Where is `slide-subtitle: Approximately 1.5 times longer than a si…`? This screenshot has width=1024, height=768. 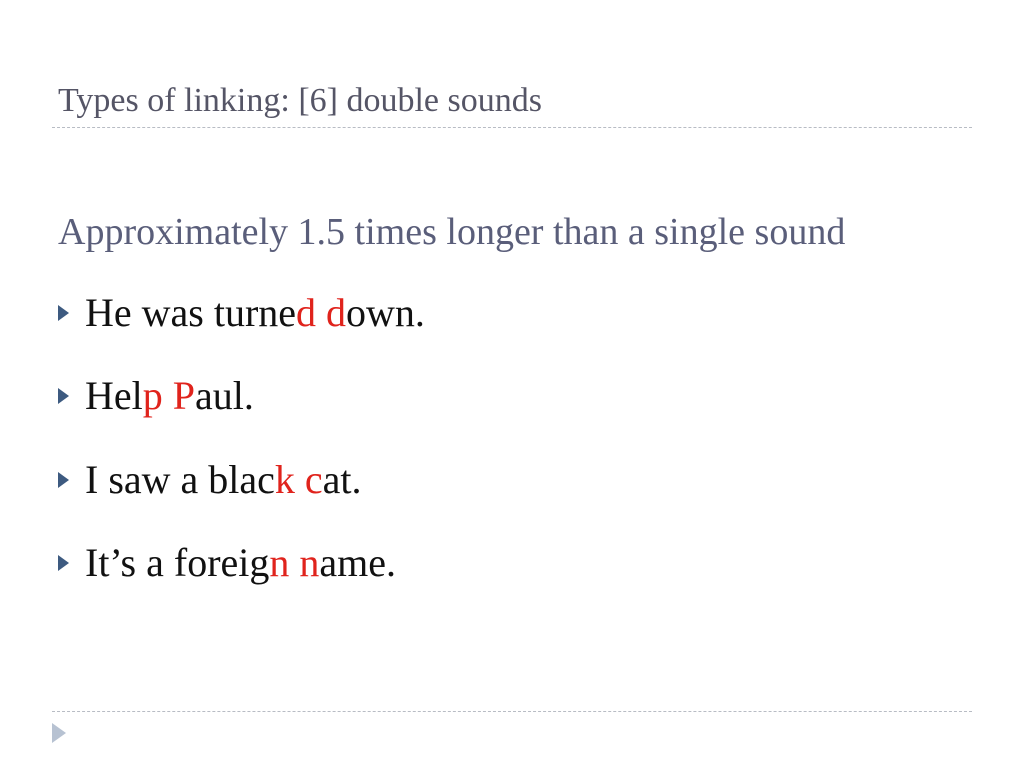 slide-subtitle: Approximately 1.5 times longer than a si… is located at coordinates (452, 232).